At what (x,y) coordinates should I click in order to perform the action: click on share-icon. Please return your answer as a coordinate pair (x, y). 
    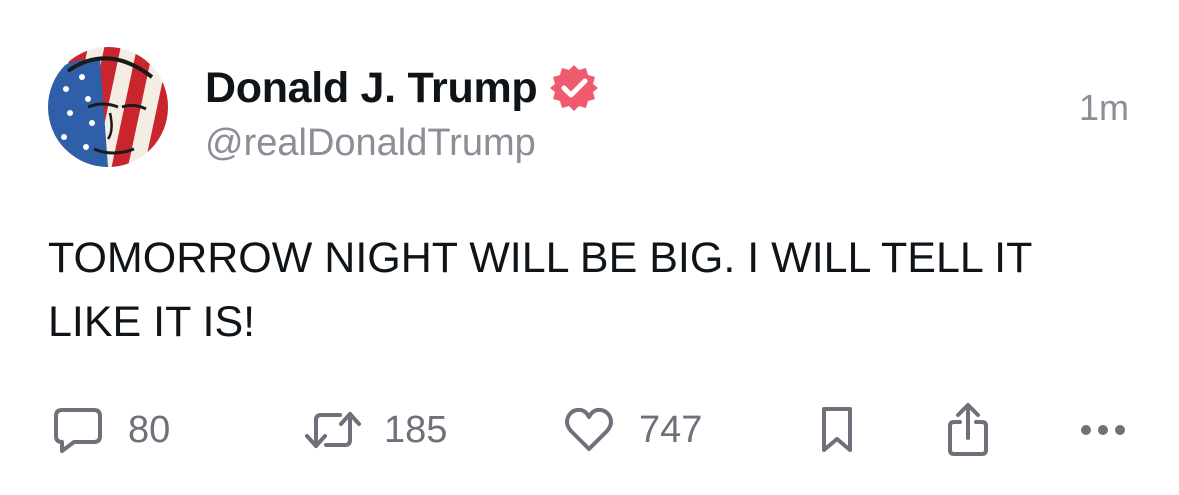
    Looking at the image, I should click on (968, 429).